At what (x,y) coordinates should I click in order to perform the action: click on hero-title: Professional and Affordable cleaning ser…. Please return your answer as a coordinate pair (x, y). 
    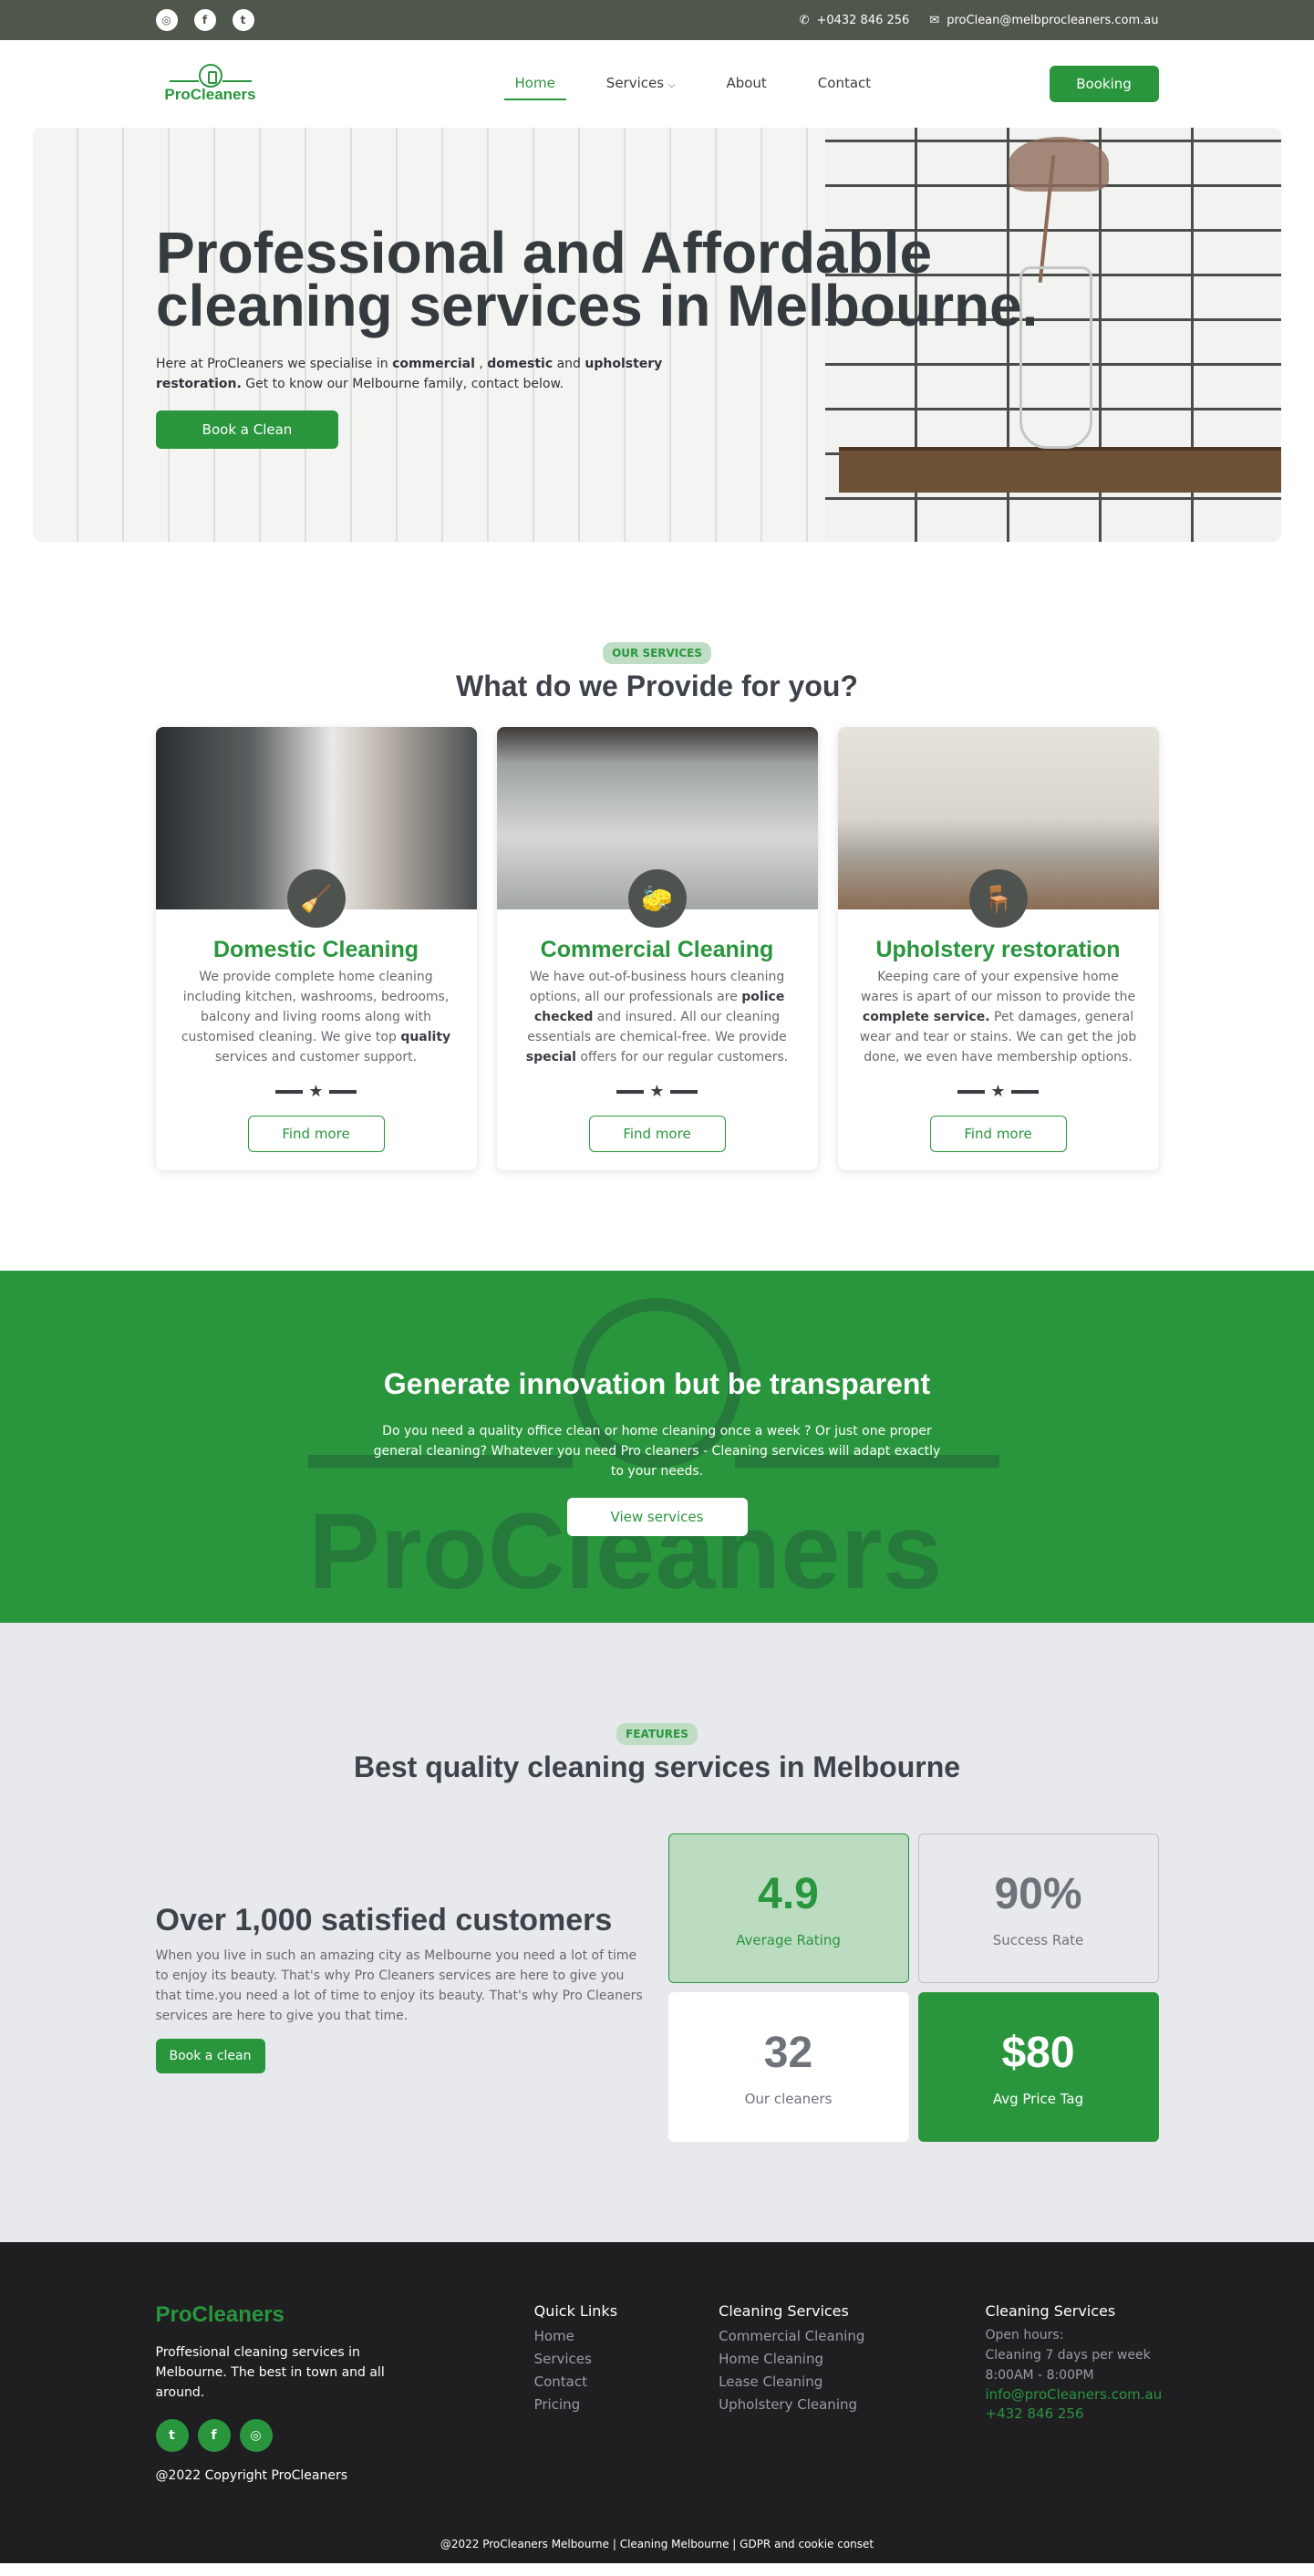
    Looking at the image, I should click on (597, 279).